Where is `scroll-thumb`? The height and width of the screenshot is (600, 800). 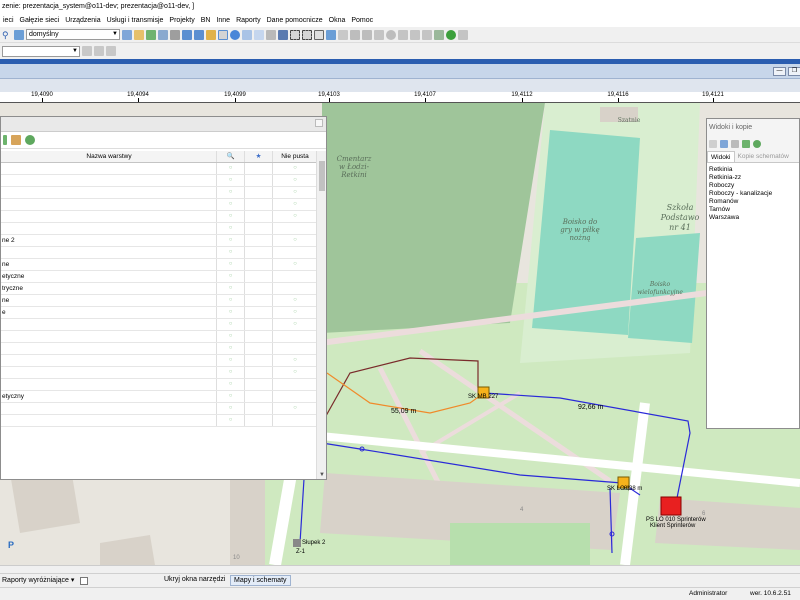 scroll-thumb is located at coordinates (322, 176).